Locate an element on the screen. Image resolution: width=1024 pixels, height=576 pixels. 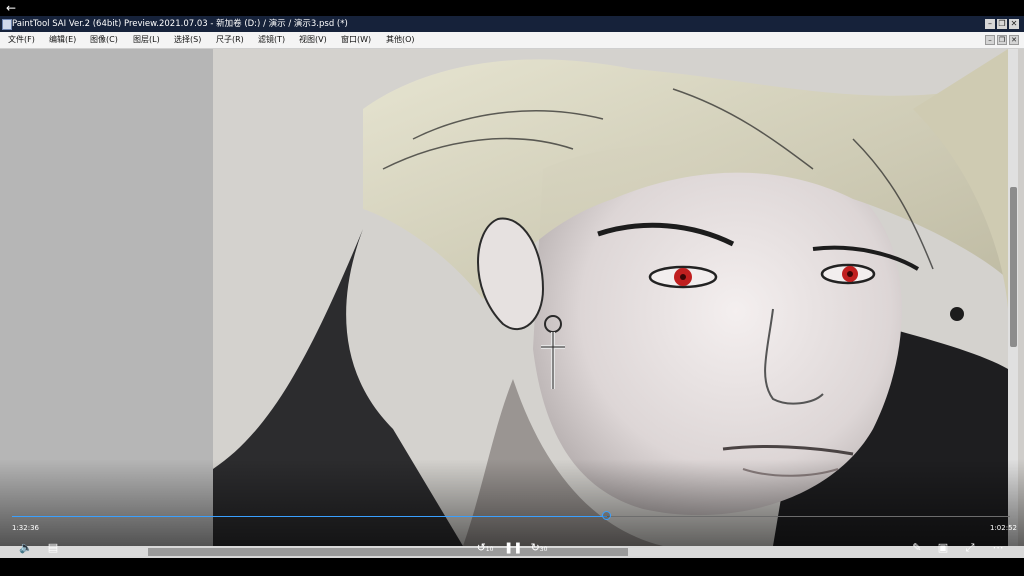
menu-window: 窗口(W) is located at coordinates (356, 40).